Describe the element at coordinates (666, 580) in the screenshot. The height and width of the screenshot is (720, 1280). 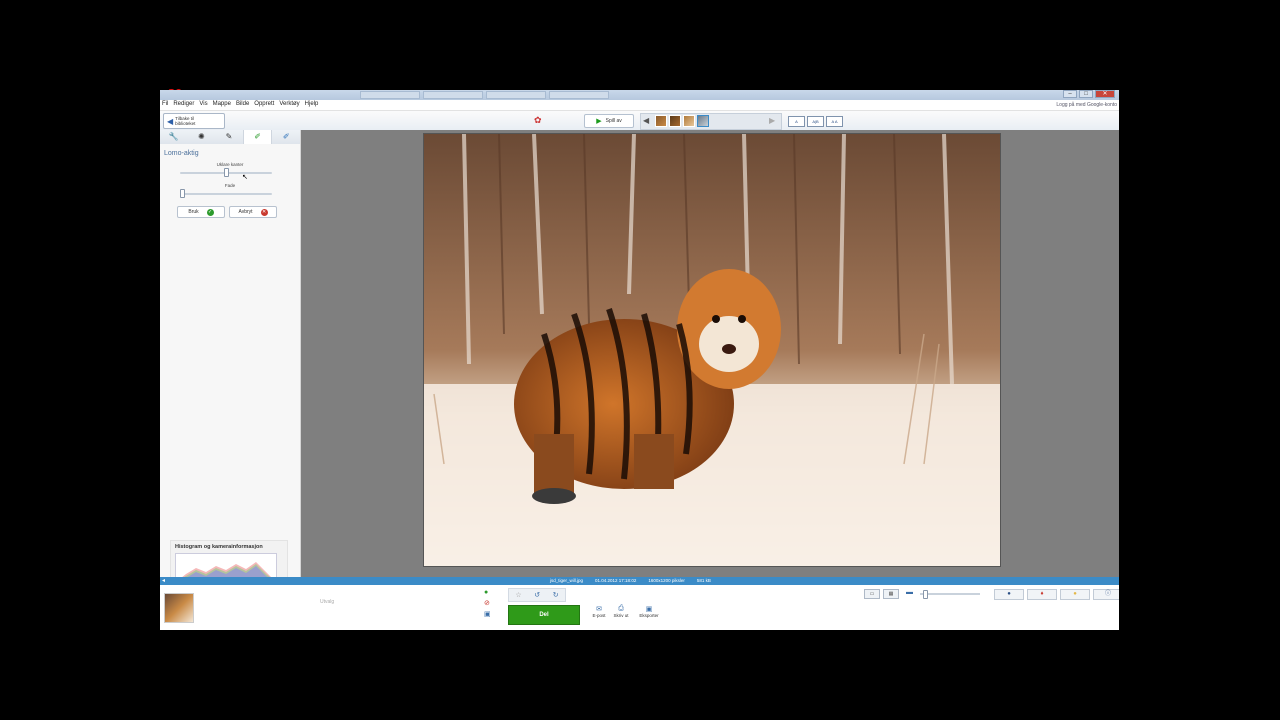
I see `image-dimensions: 1600x1200 piksler` at that location.